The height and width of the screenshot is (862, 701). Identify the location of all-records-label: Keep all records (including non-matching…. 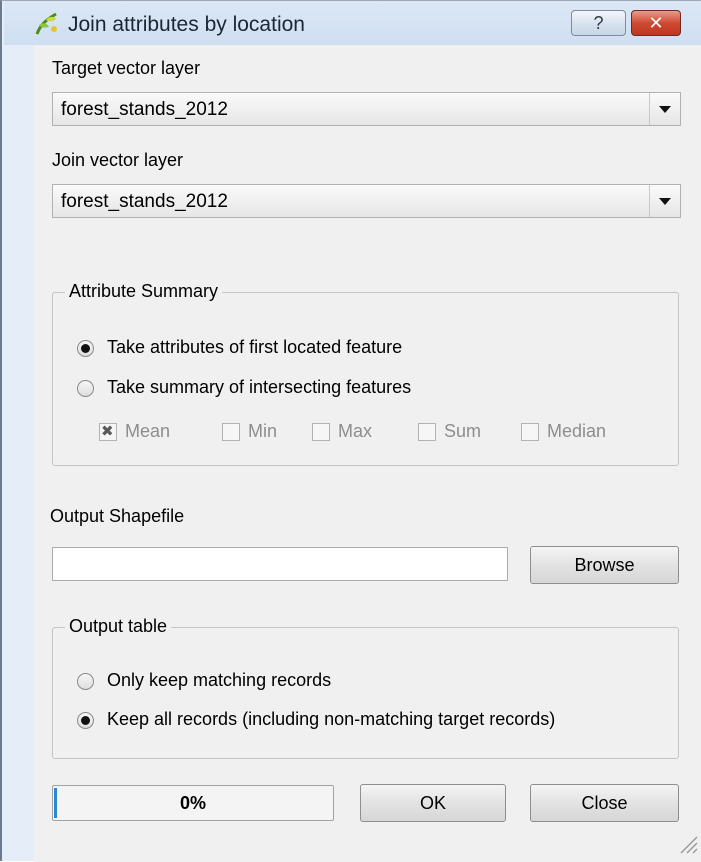
(331, 719).